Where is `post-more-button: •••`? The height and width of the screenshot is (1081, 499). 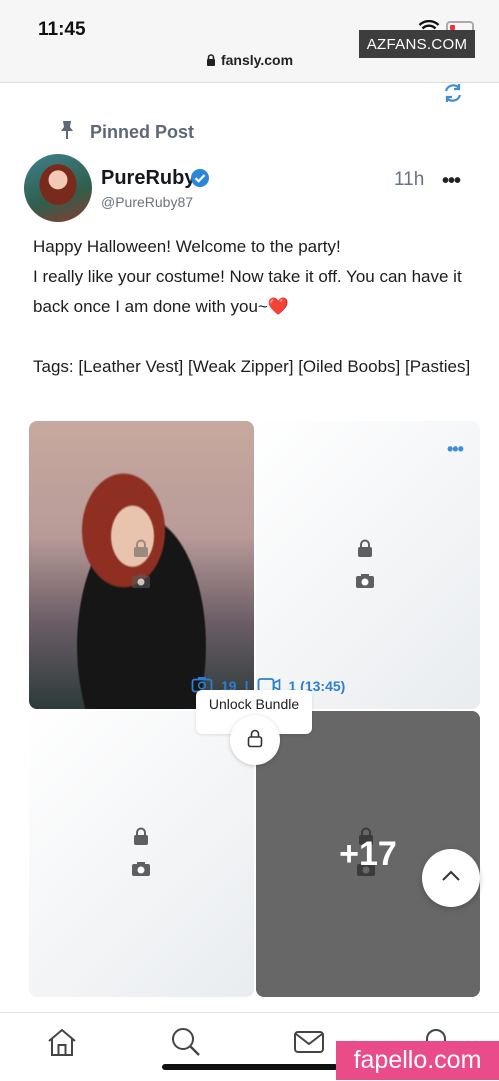
post-more-button: ••• is located at coordinates (451, 181).